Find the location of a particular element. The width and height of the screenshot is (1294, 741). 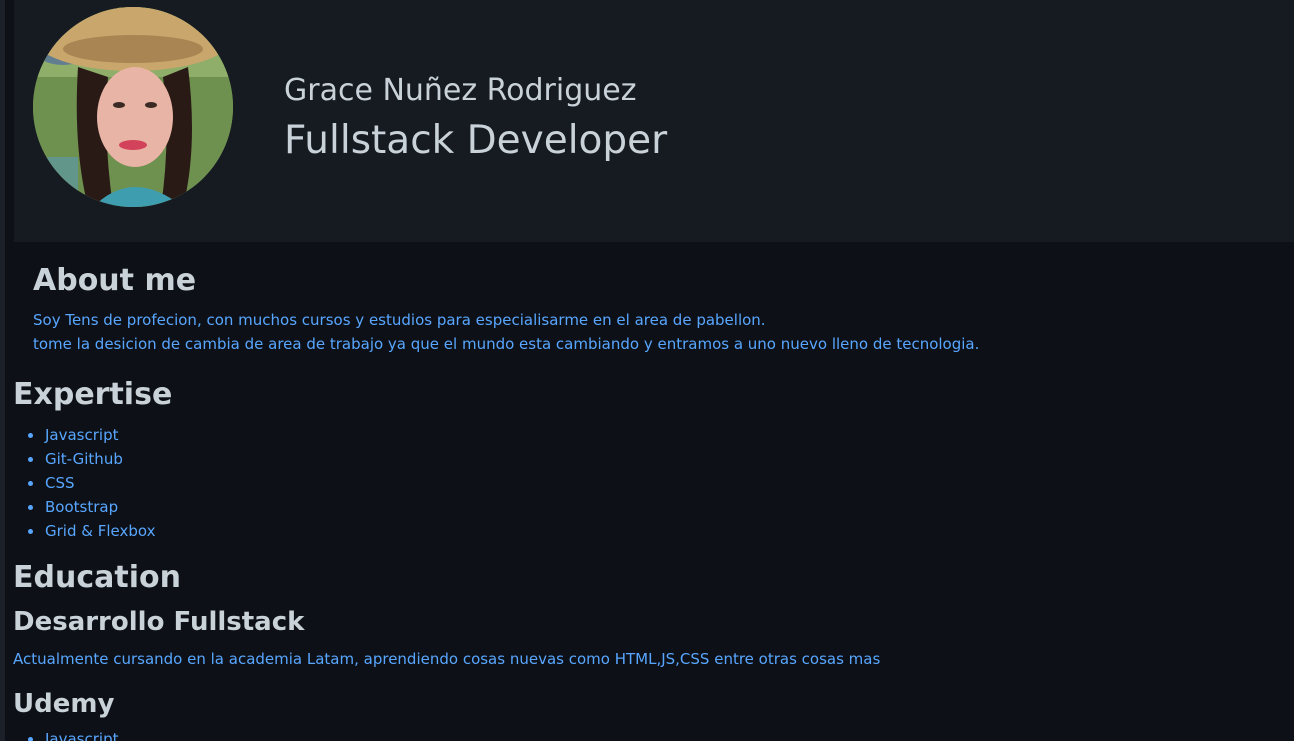

profile-name: Grace Nuñez Rodriguez is located at coordinates (460, 90).